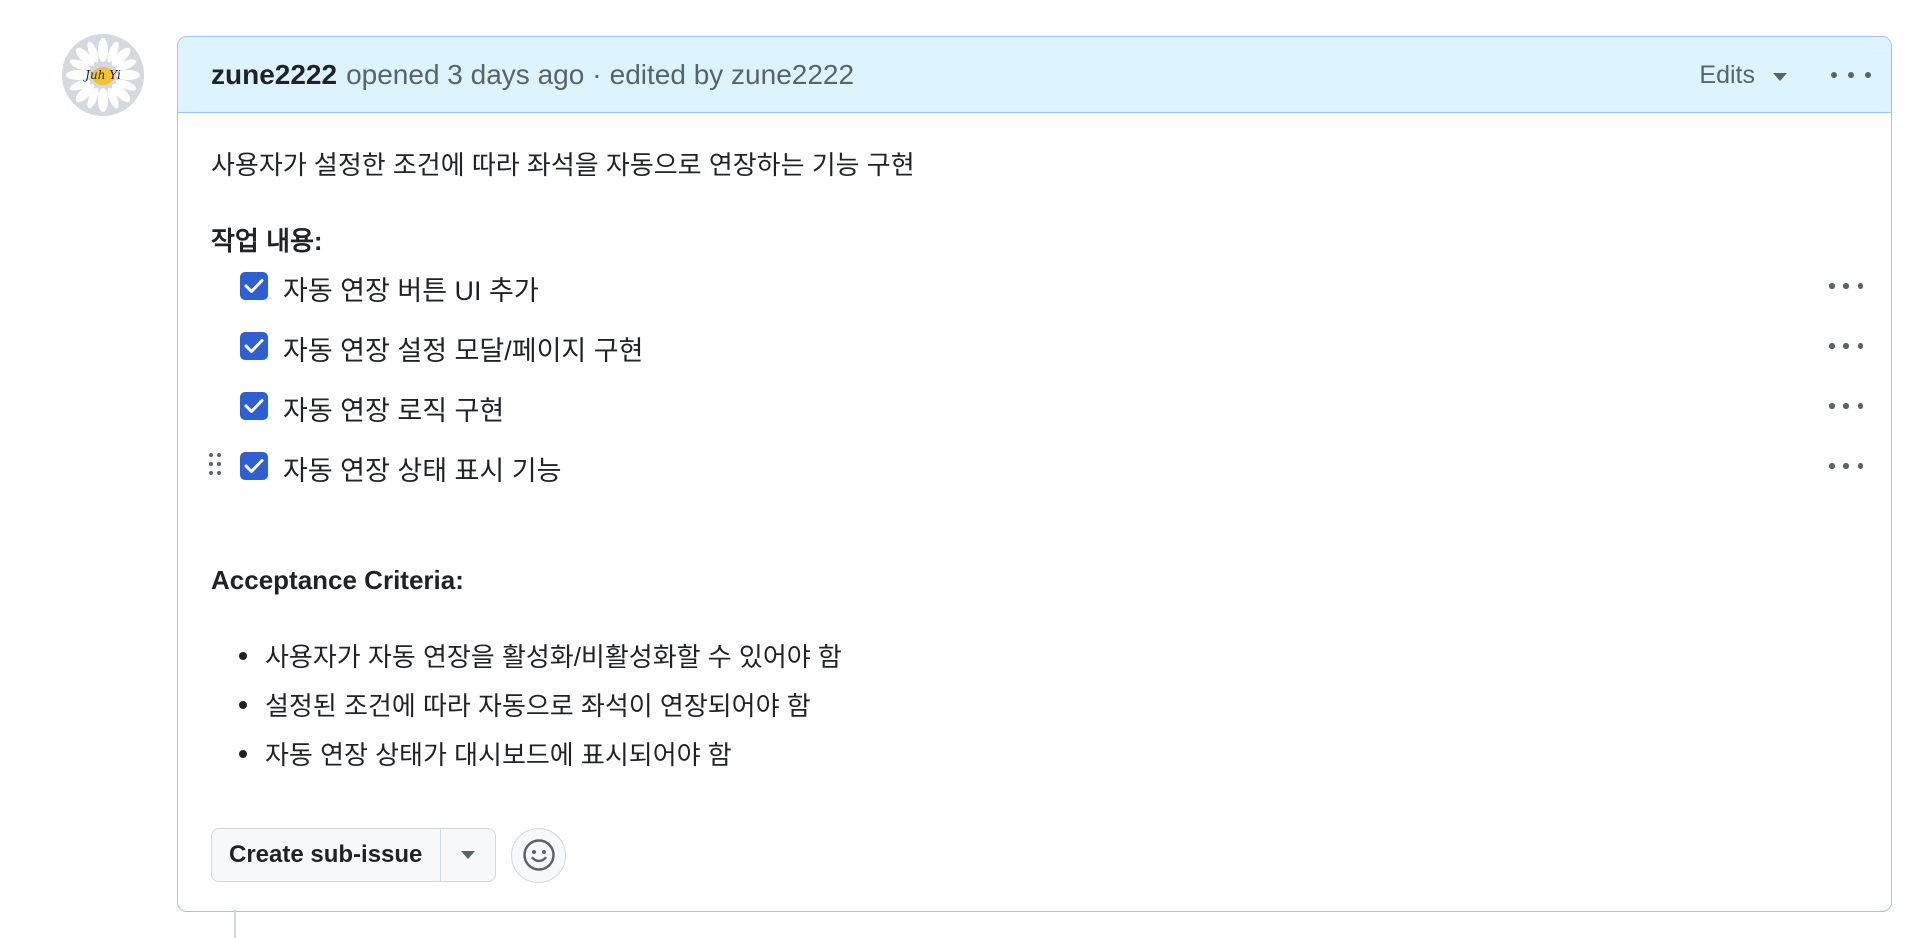 This screenshot has height=938, width=1908. What do you see at coordinates (1727, 74) in the screenshot?
I see `edits-label: Edits` at bounding box center [1727, 74].